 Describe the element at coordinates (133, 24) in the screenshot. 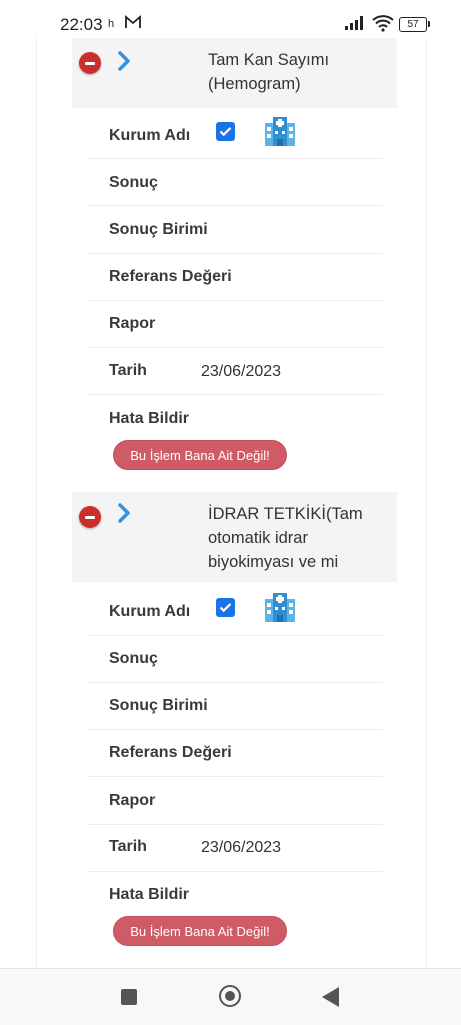

I see `gmail-icon` at that location.